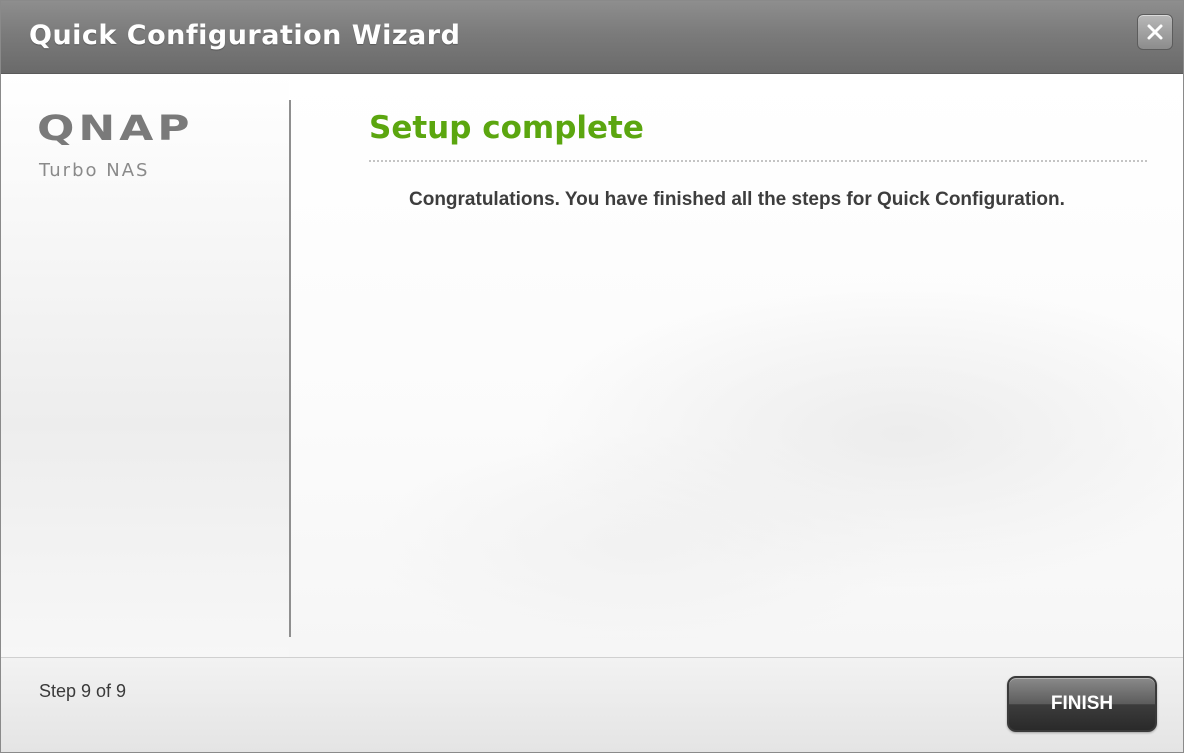 This screenshot has height=753, width=1184. What do you see at coordinates (1082, 704) in the screenshot?
I see `finish-button: FINISH` at bounding box center [1082, 704].